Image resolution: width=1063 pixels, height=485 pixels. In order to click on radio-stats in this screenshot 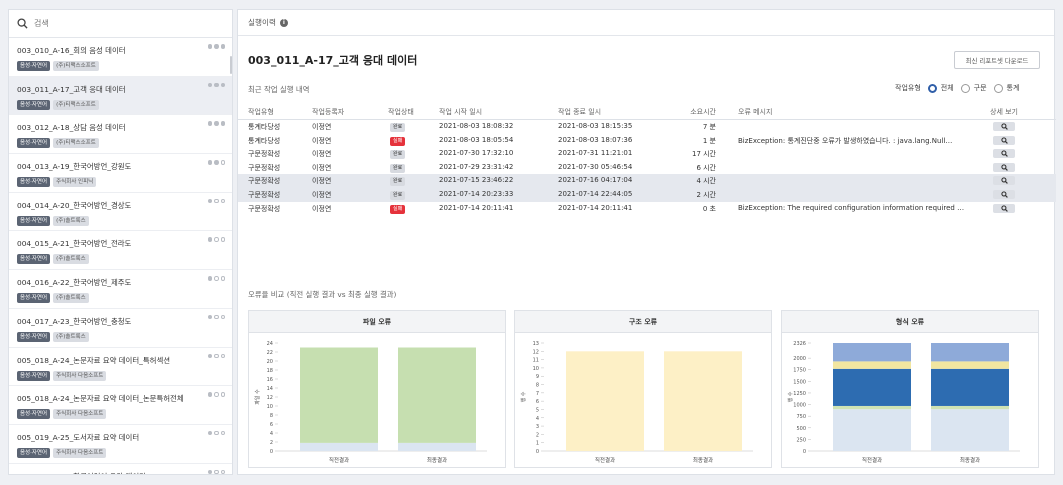, I will do `click(998, 88)`.